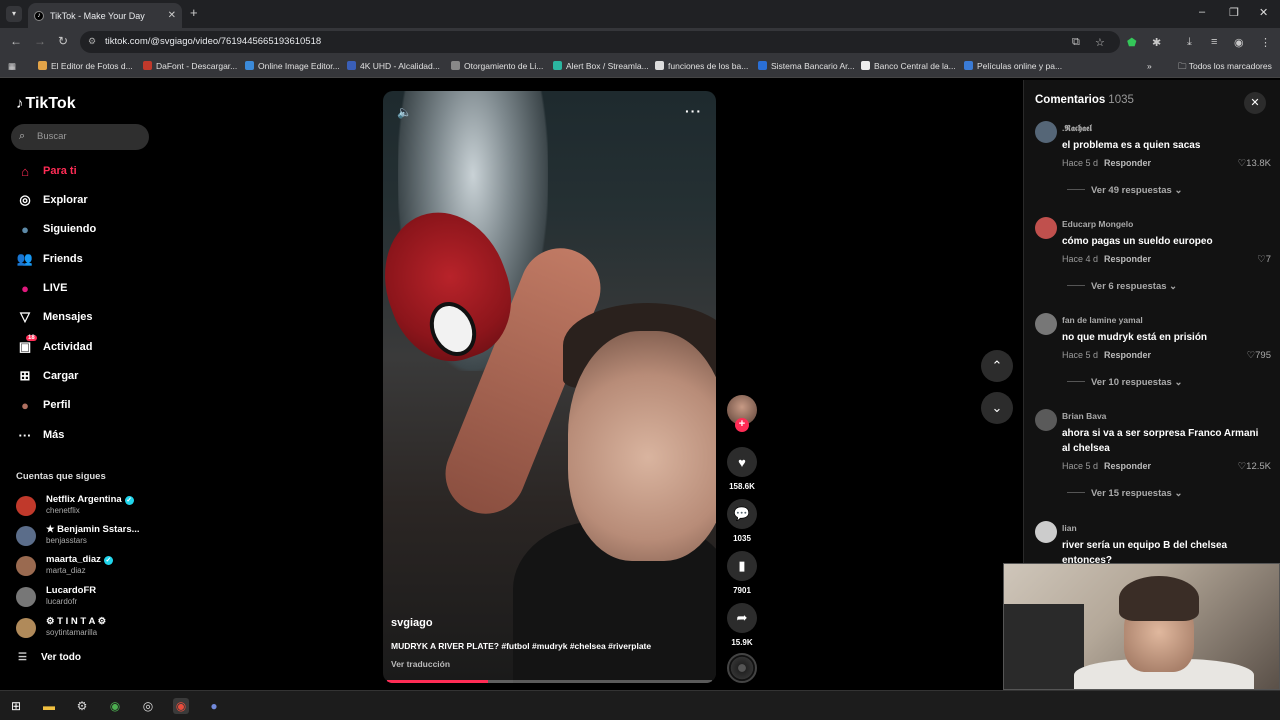 Image resolution: width=1280 pixels, height=720 pixels. I want to click on comment-like-button: ♡12.5K, so click(1254, 466).